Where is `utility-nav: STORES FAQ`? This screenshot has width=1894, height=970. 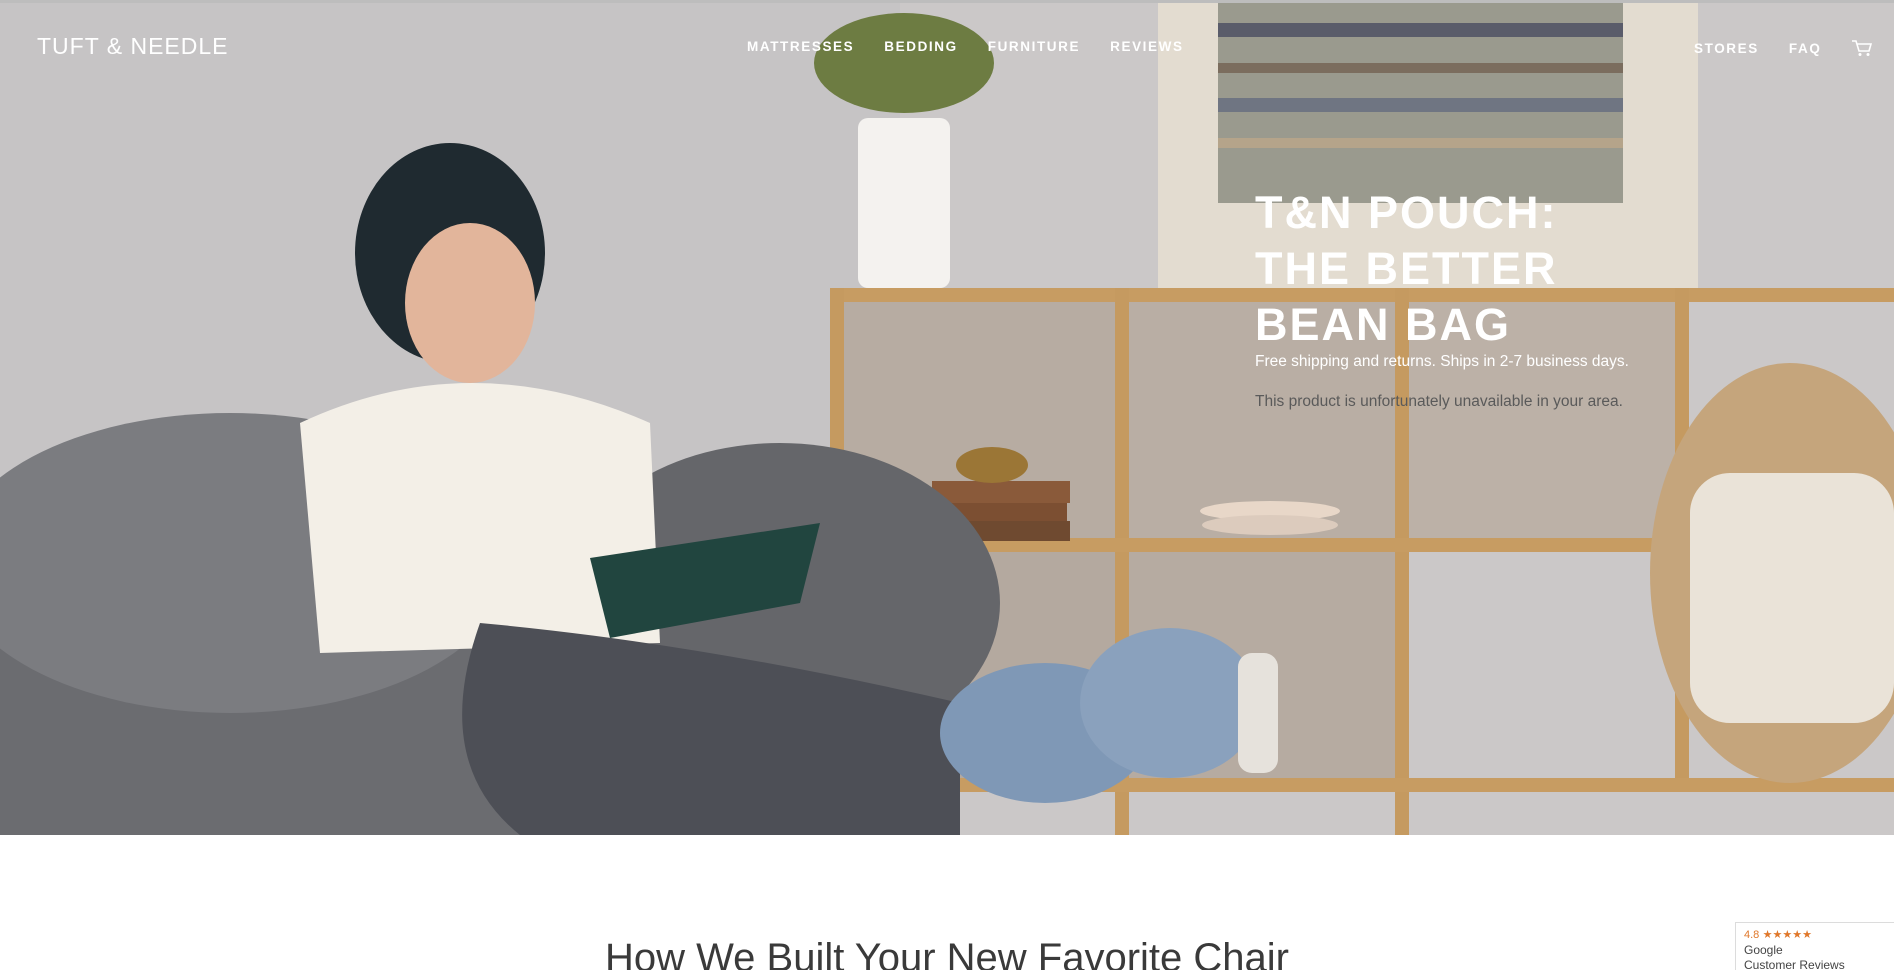 utility-nav: STORES FAQ is located at coordinates (1783, 48).